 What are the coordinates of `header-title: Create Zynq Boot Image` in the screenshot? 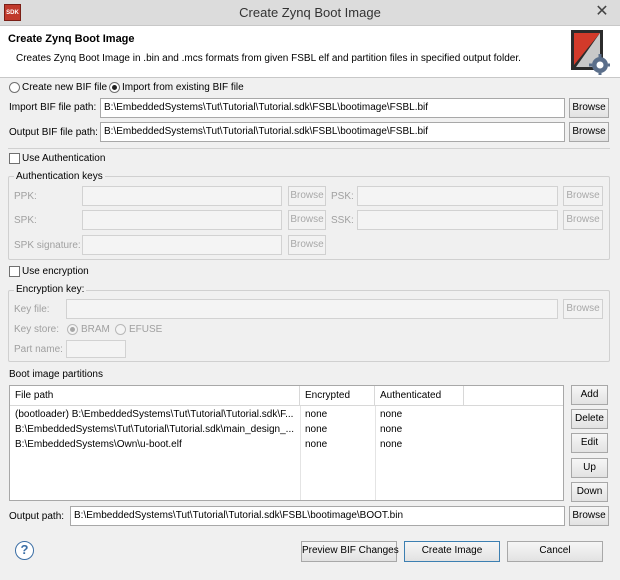 It's located at (71, 39).